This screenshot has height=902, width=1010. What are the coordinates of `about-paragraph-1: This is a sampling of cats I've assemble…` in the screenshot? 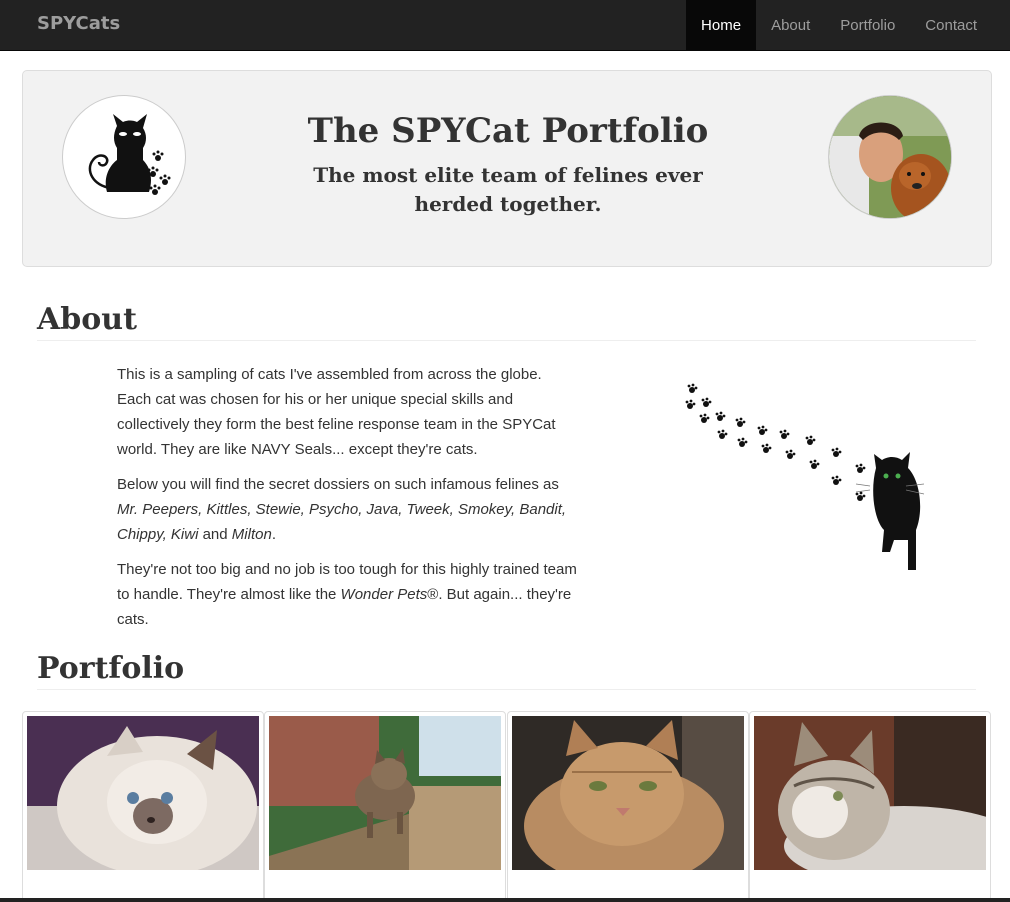 It's located at (336, 412).